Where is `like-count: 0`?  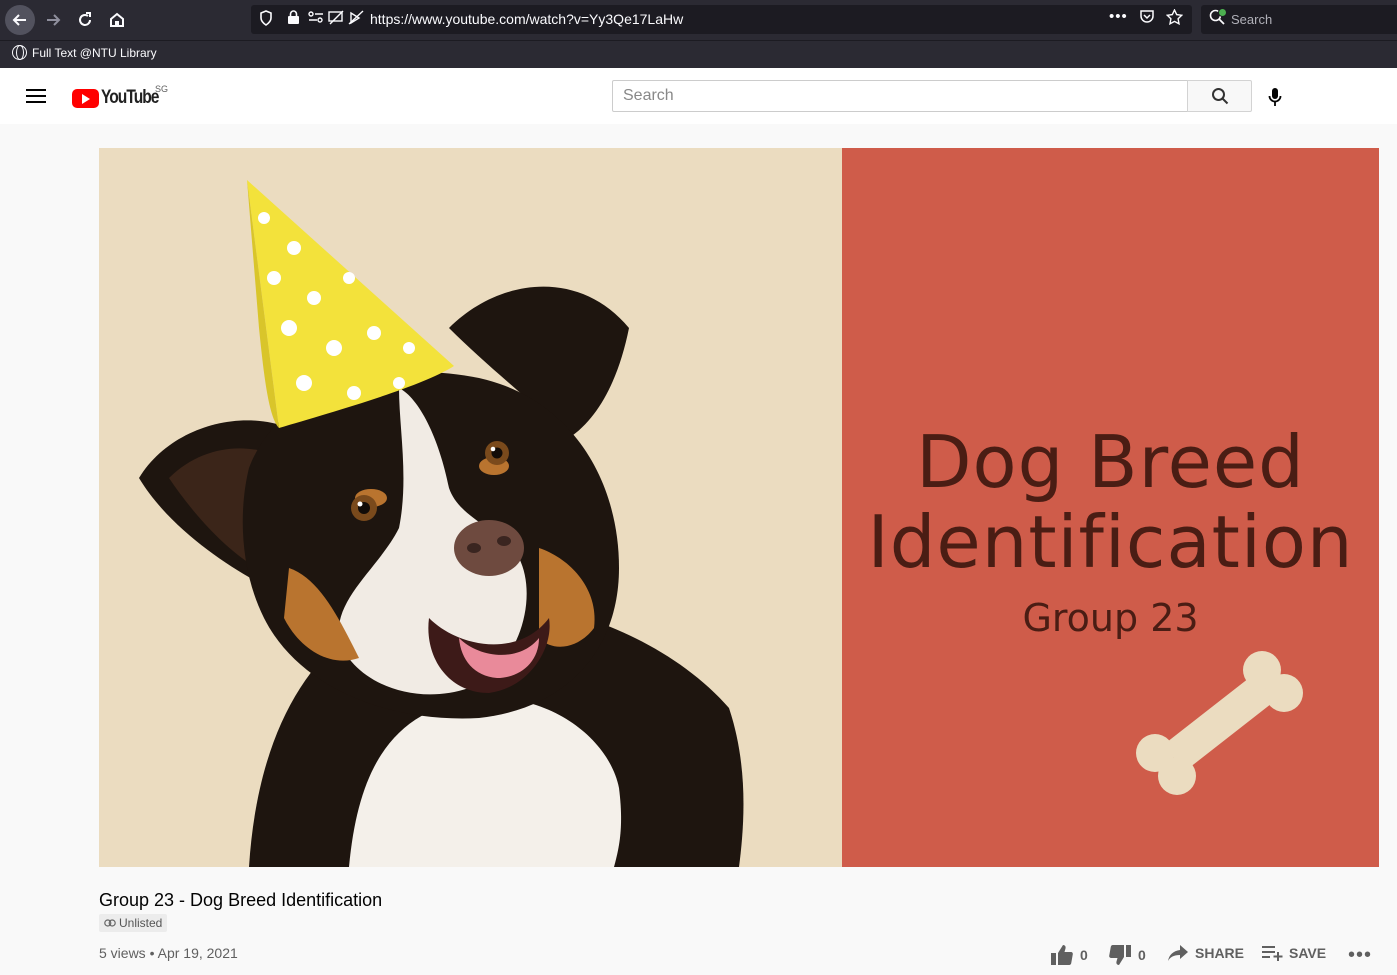
like-count: 0 is located at coordinates (1084, 955).